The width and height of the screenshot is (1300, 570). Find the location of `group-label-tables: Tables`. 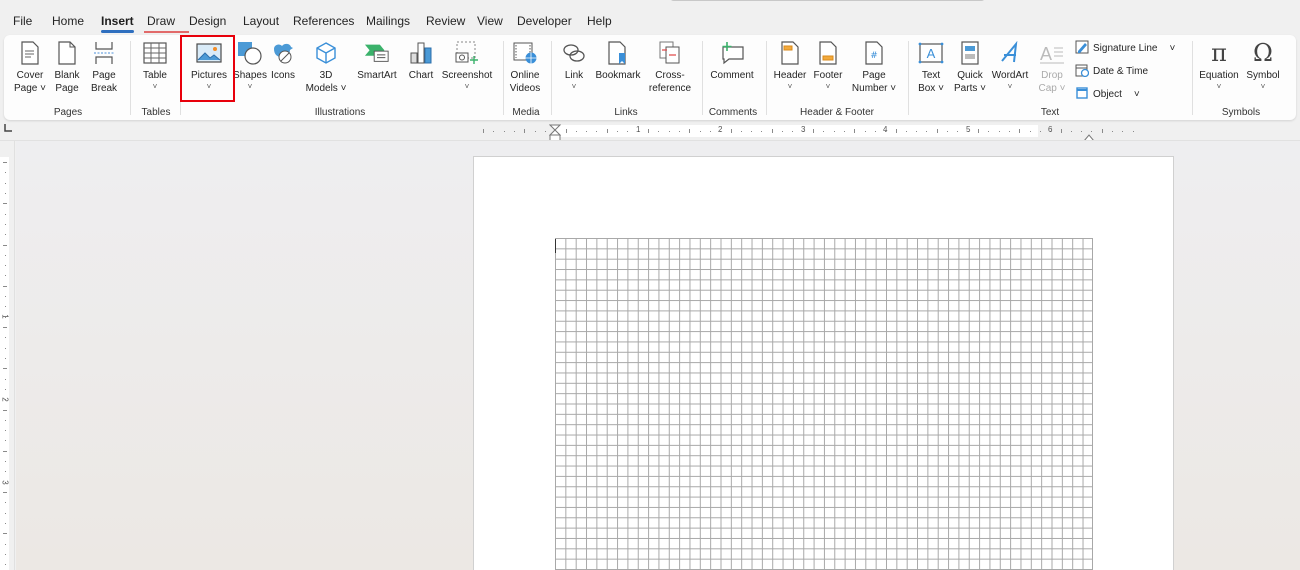

group-label-tables: Tables is located at coordinates (156, 112).